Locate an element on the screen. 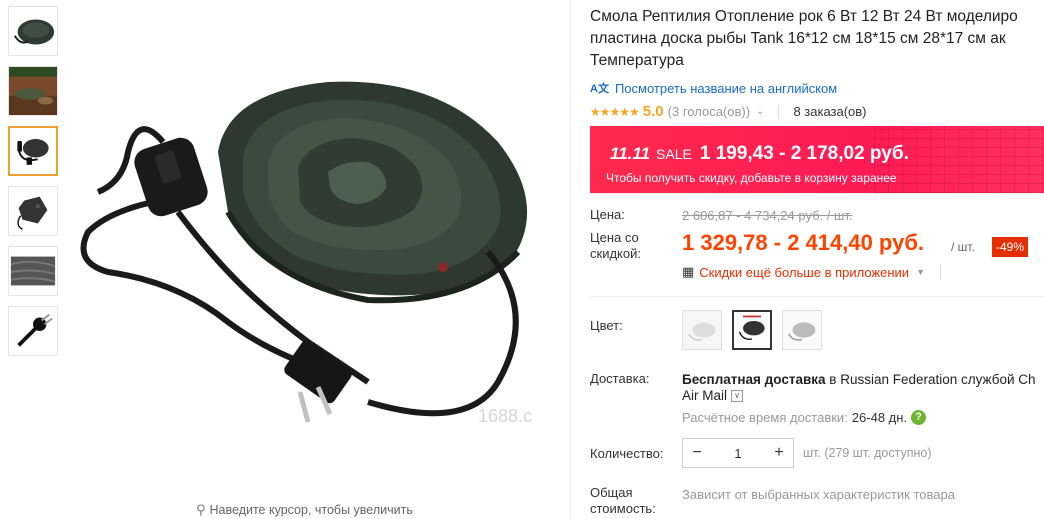 The height and width of the screenshot is (519, 1044). quantity-input: 1 is located at coordinates (738, 453).